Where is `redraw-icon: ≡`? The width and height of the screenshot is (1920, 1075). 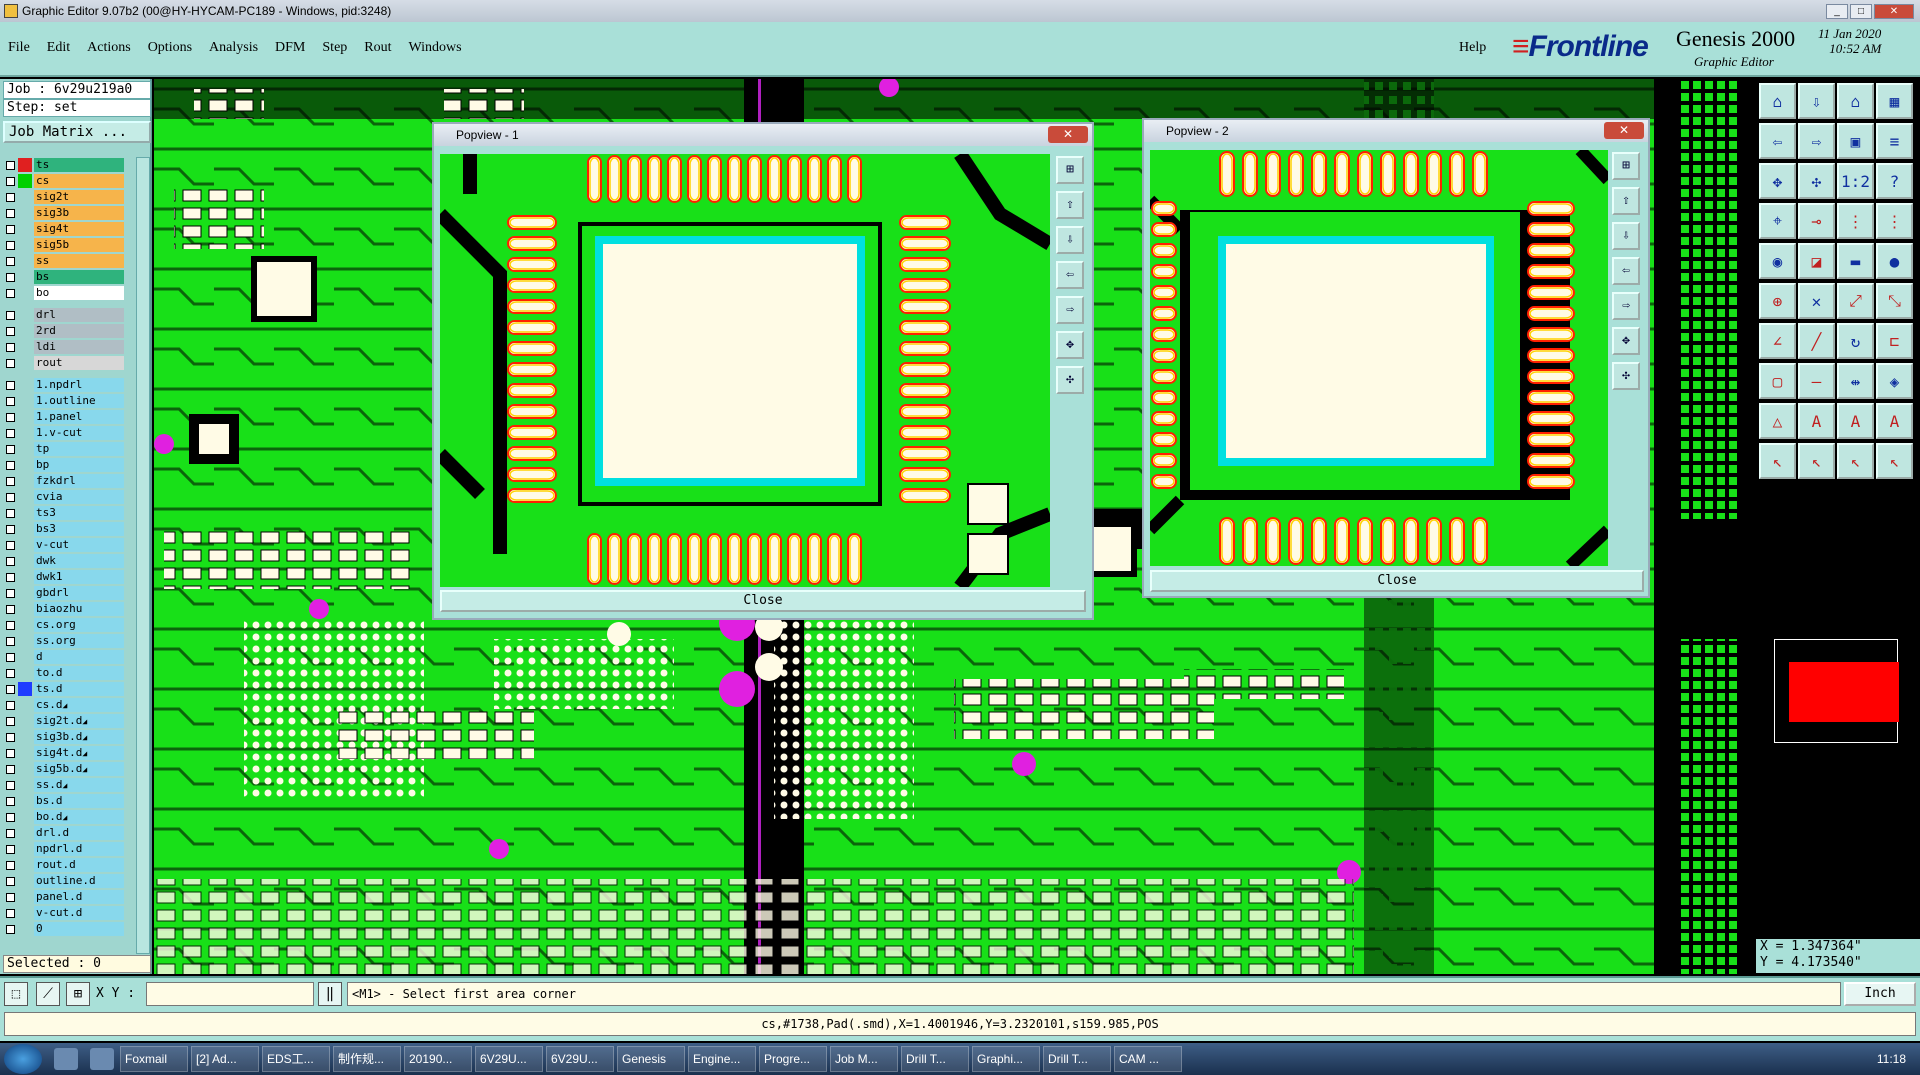 redraw-icon: ≡ is located at coordinates (1894, 141).